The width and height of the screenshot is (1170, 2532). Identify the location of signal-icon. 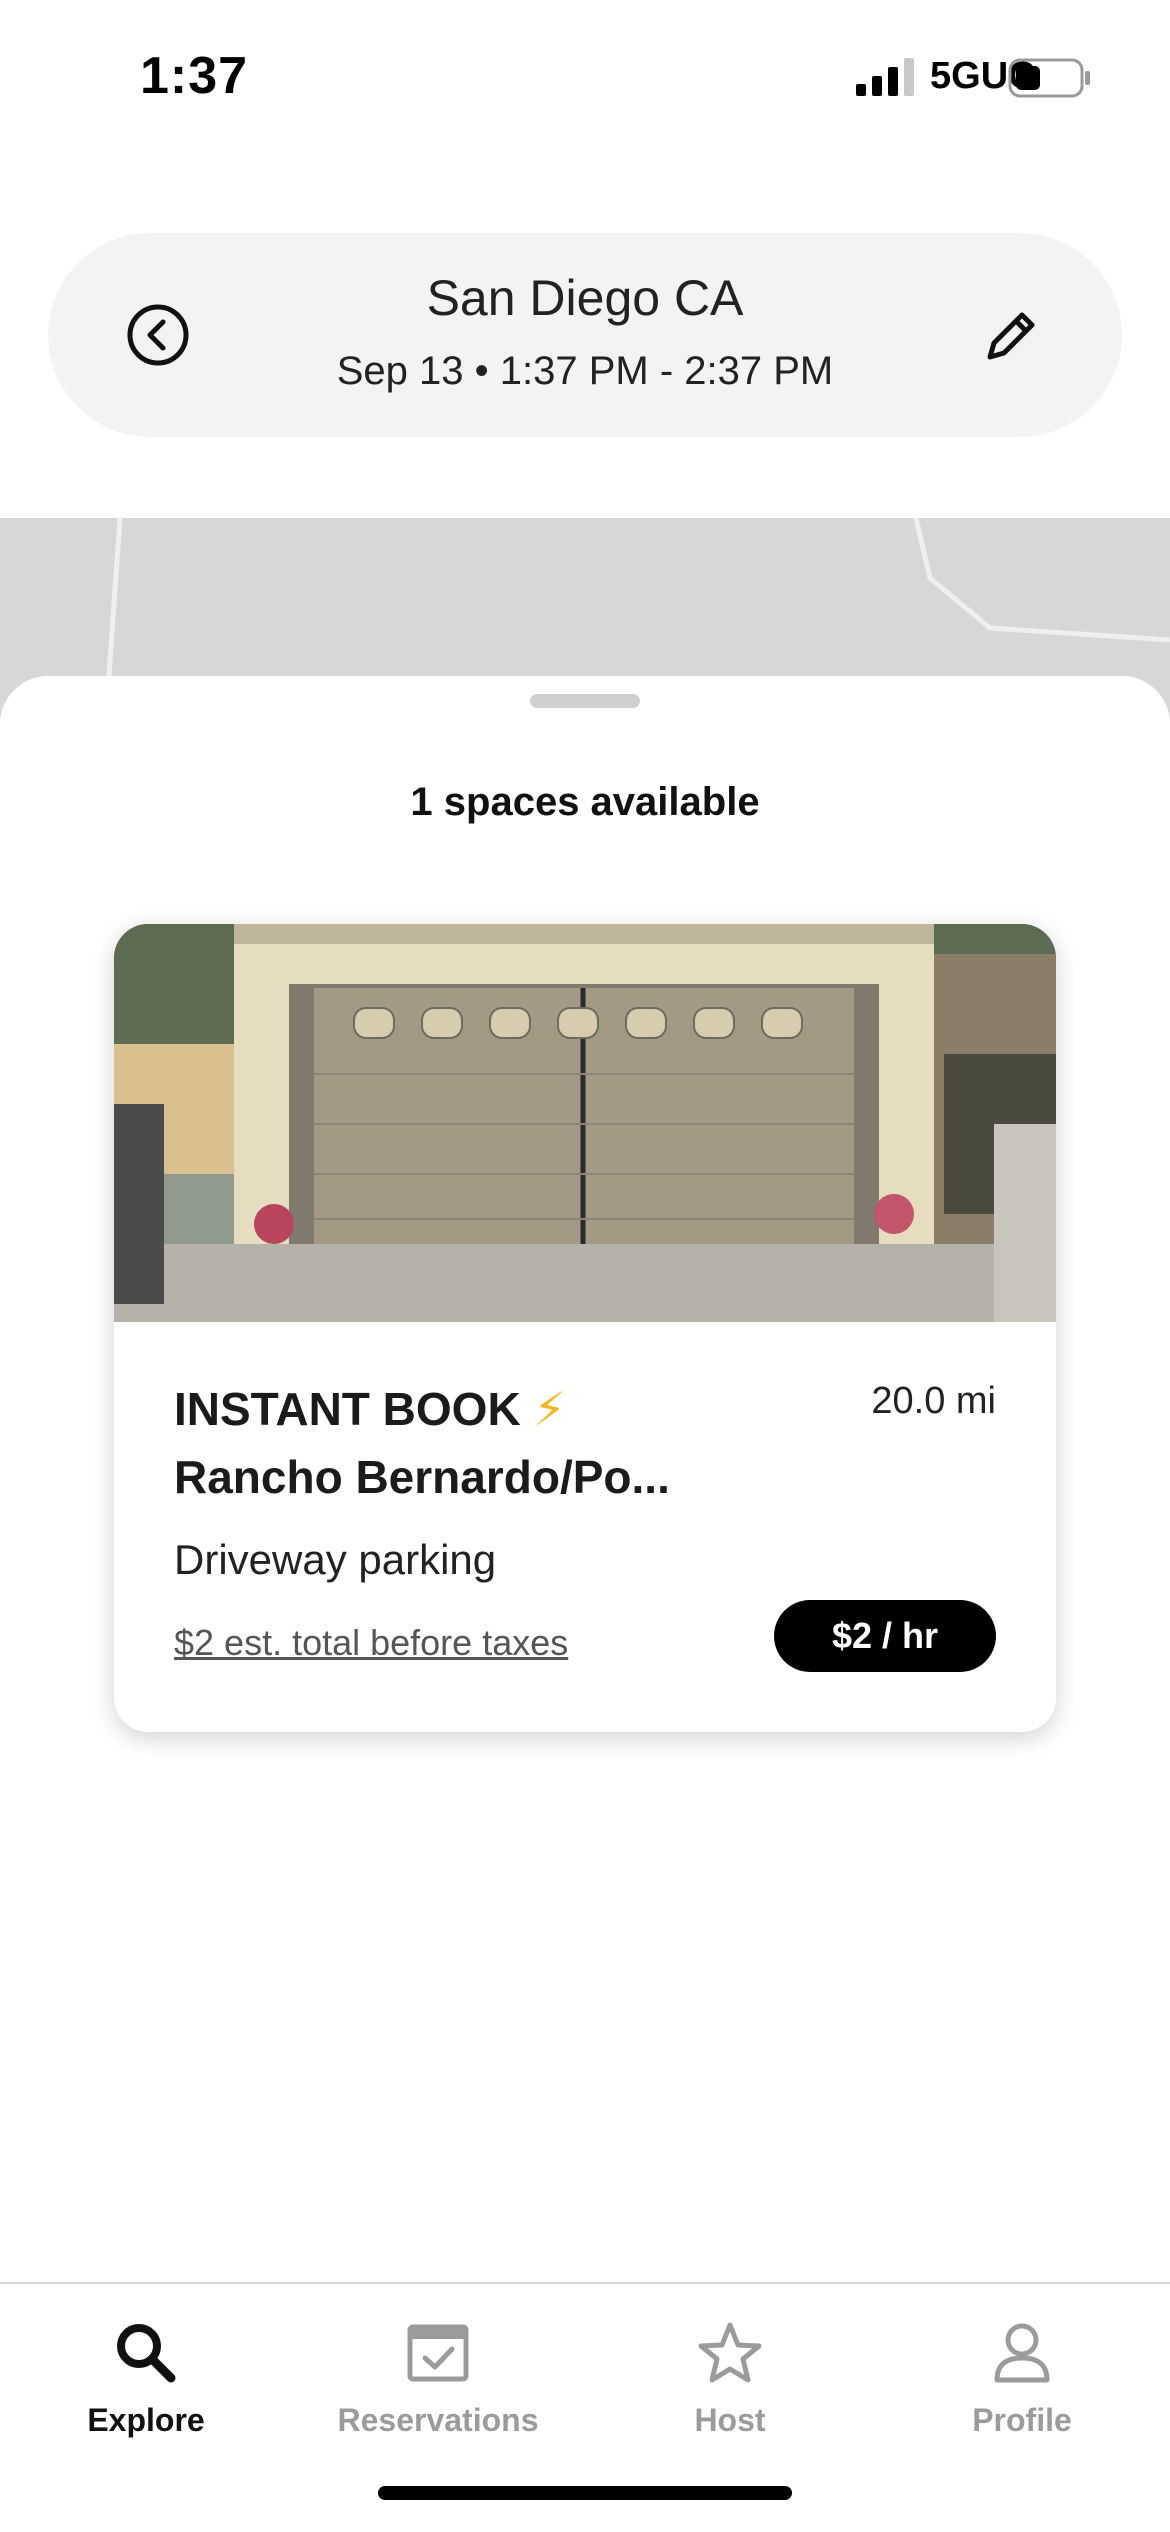
(885, 77).